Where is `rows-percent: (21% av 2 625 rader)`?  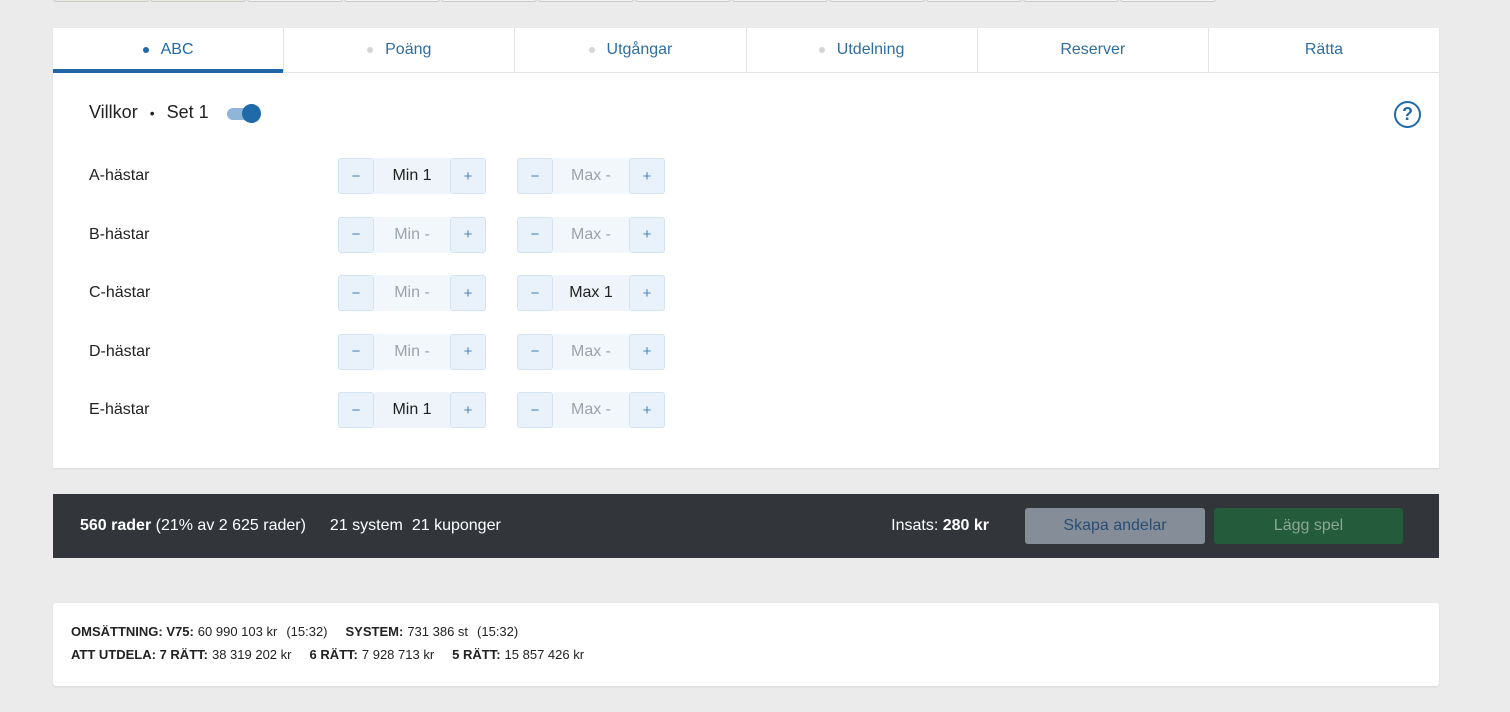
rows-percent: (21% av 2 625 rader) is located at coordinates (228, 525).